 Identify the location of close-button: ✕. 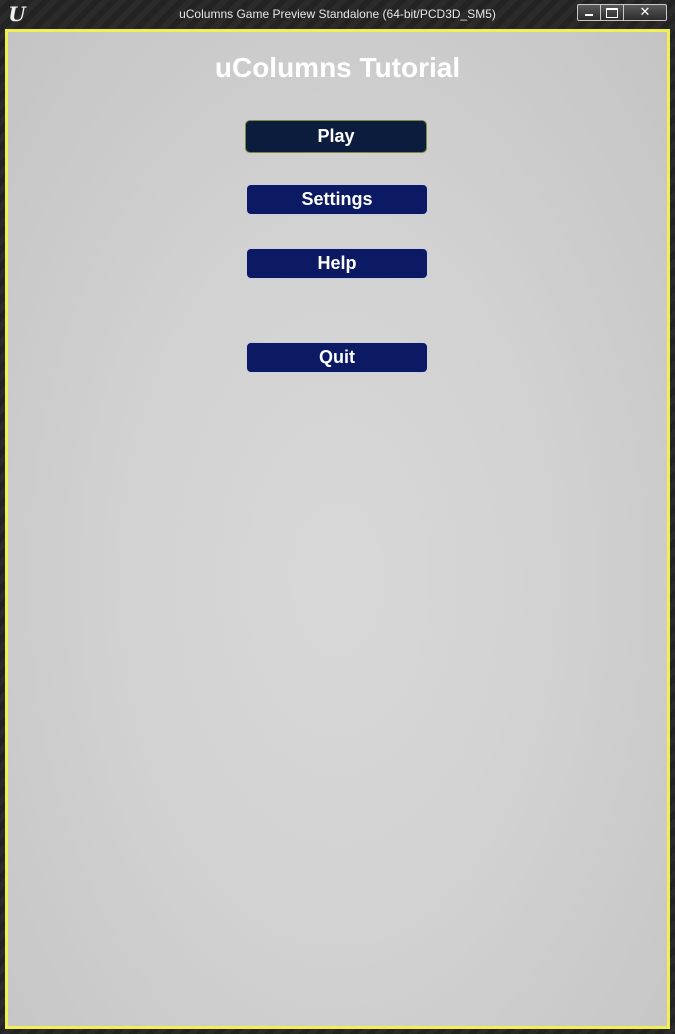
(645, 12).